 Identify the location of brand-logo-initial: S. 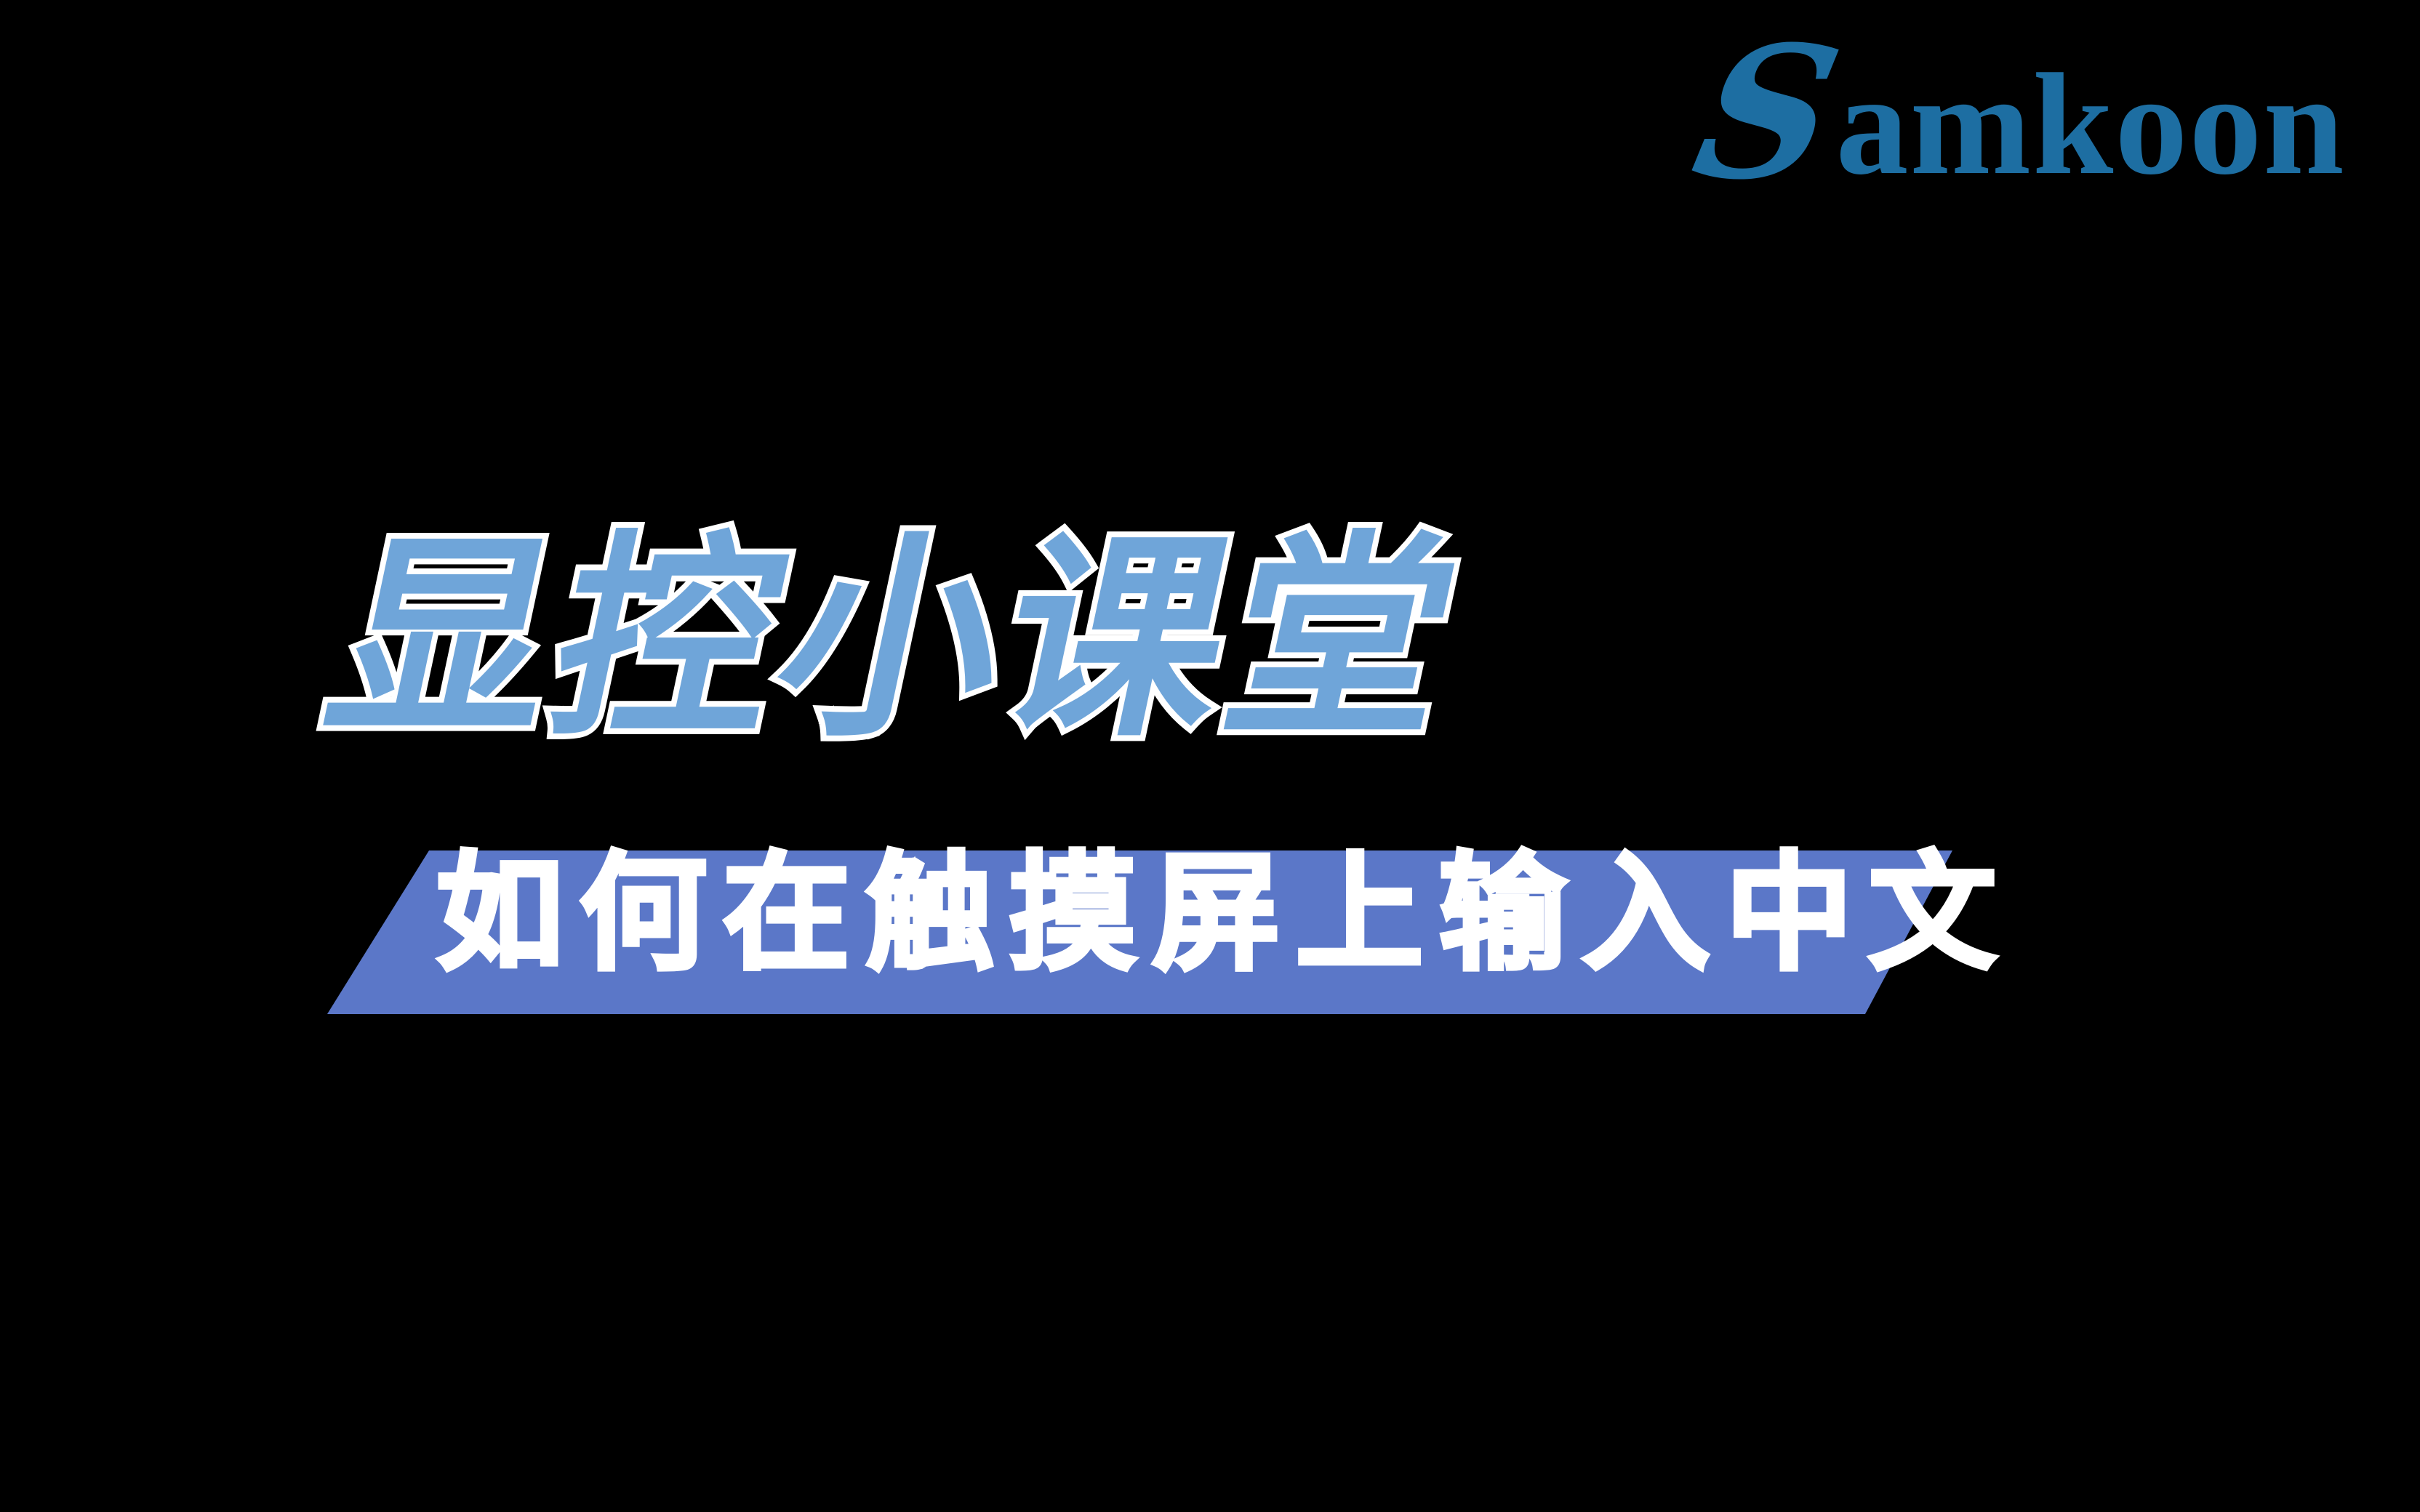
(1767, 113).